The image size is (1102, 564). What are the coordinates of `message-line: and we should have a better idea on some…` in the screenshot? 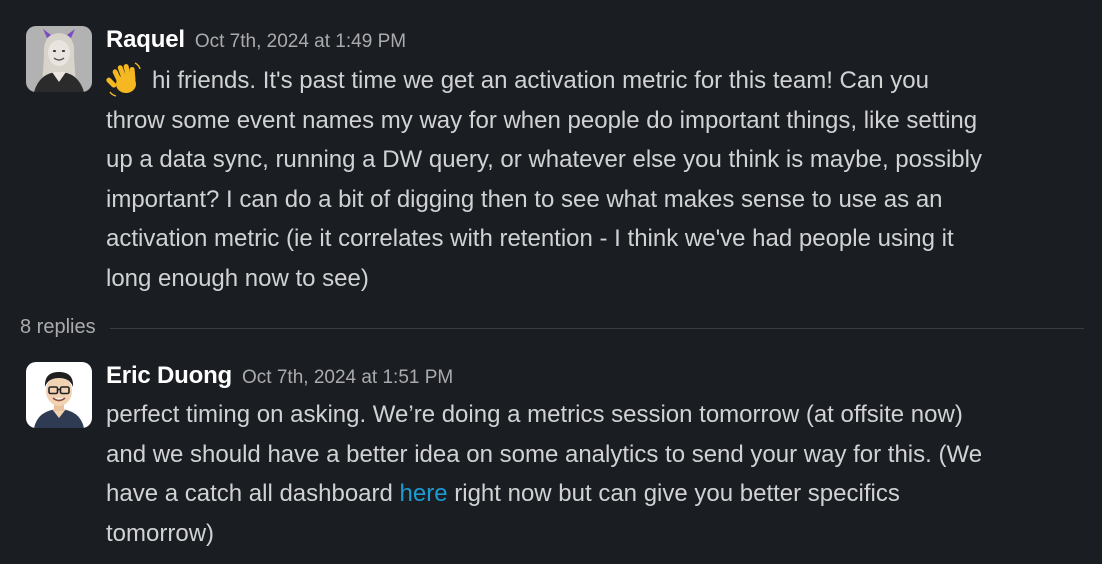 It's located at (544, 454).